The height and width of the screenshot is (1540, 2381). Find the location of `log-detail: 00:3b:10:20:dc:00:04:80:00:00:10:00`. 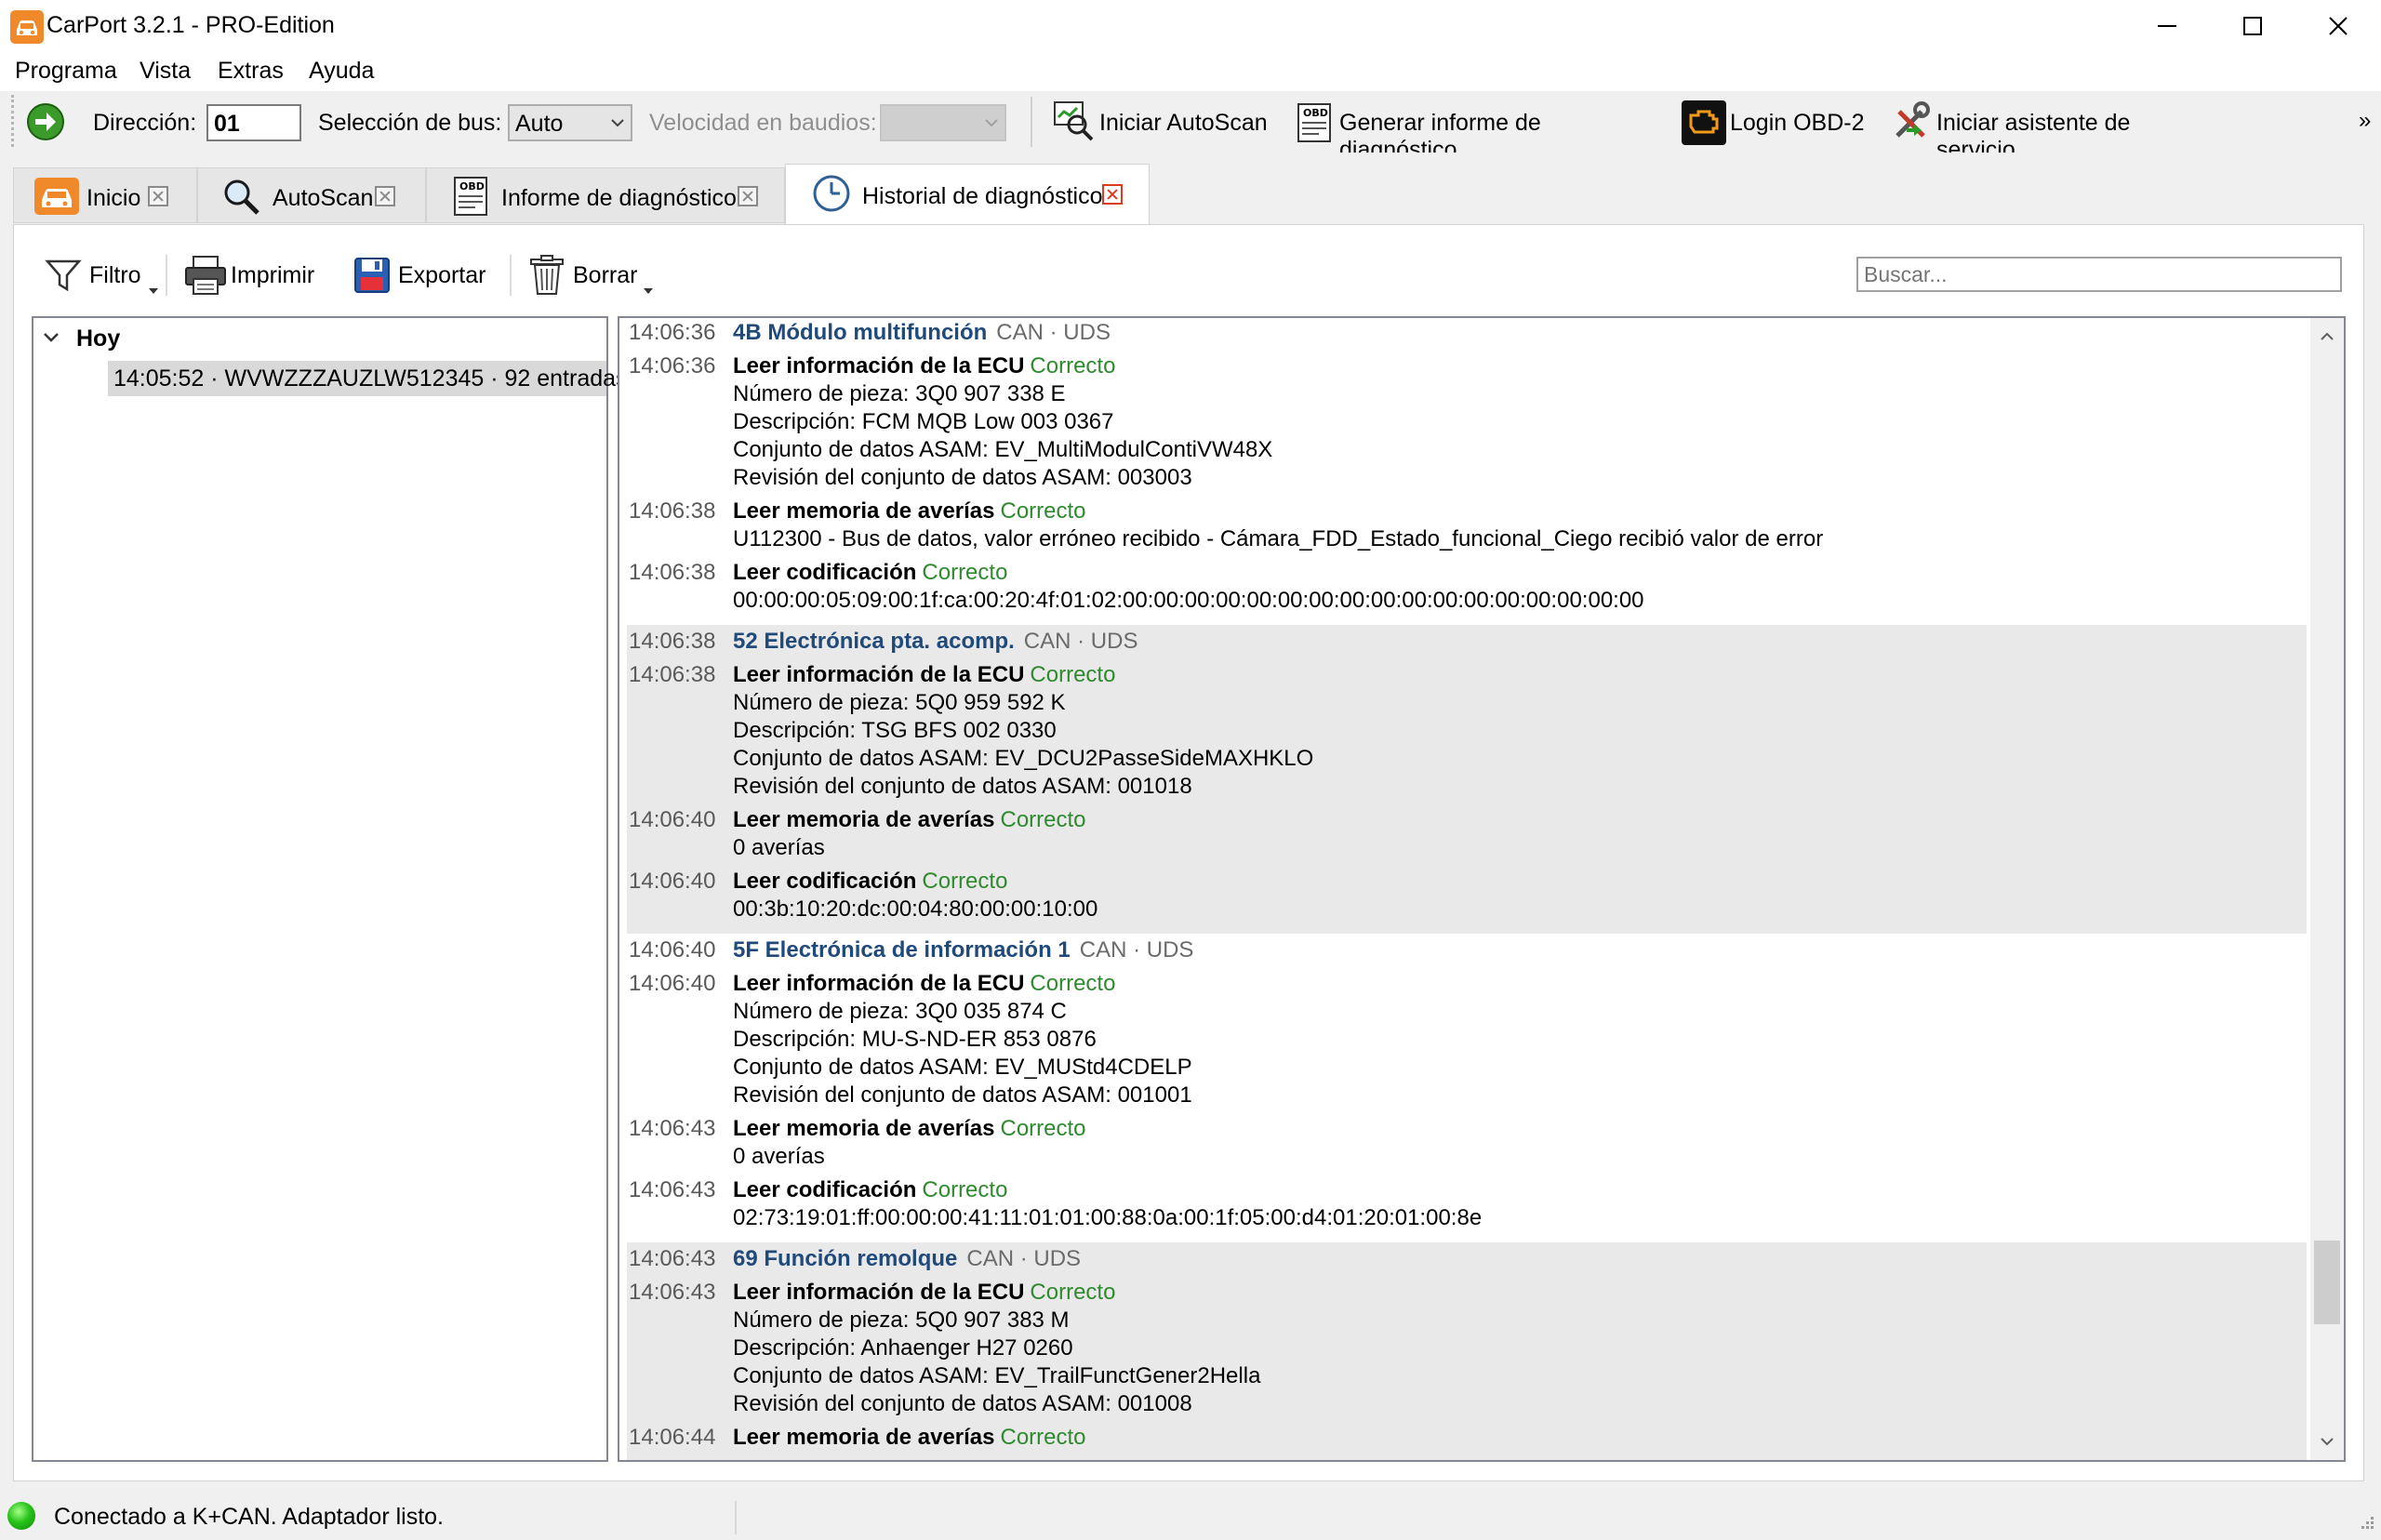

log-detail: 00:3b:10:20:dc:00:04:80:00:00:10:00 is located at coordinates (915, 909).